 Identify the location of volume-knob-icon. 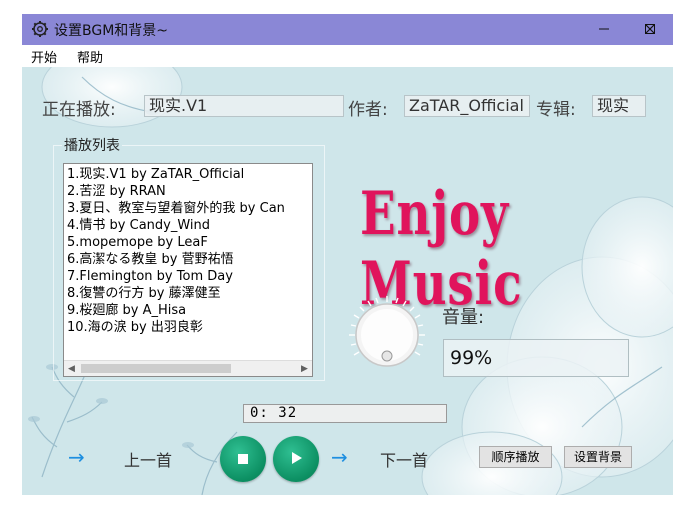
(387, 335).